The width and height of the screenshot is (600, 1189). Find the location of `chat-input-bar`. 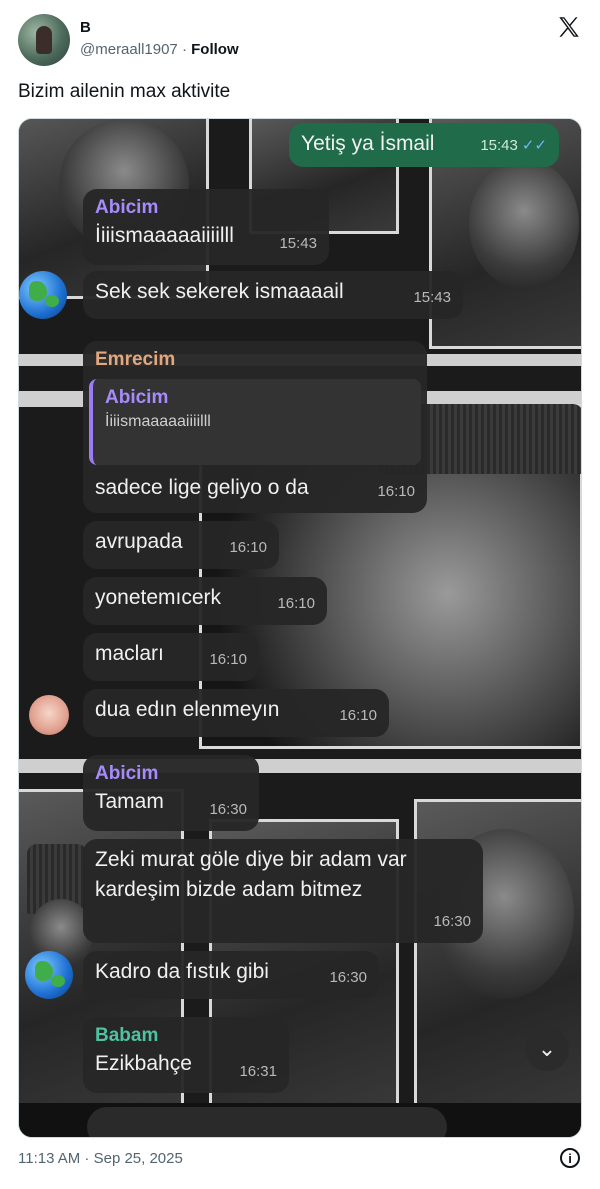

chat-input-bar is located at coordinates (300, 1120).